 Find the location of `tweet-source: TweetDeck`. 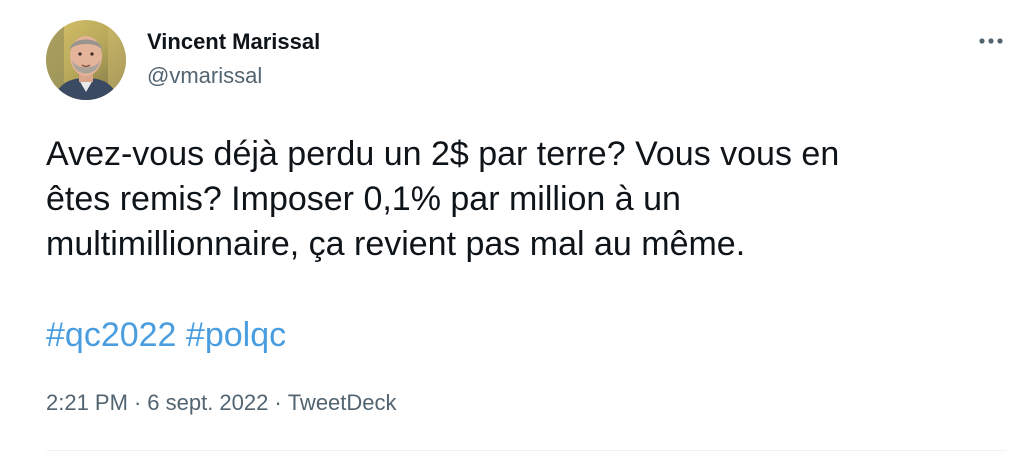

tweet-source: TweetDeck is located at coordinates (342, 402).